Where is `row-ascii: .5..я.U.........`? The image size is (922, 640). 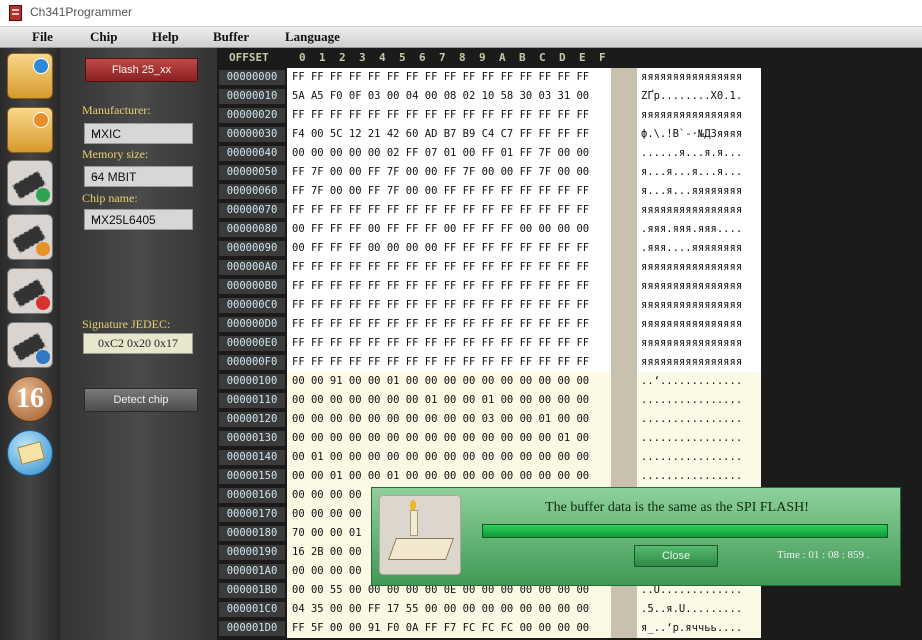
row-ascii: .5..я.U......... is located at coordinates (699, 609).